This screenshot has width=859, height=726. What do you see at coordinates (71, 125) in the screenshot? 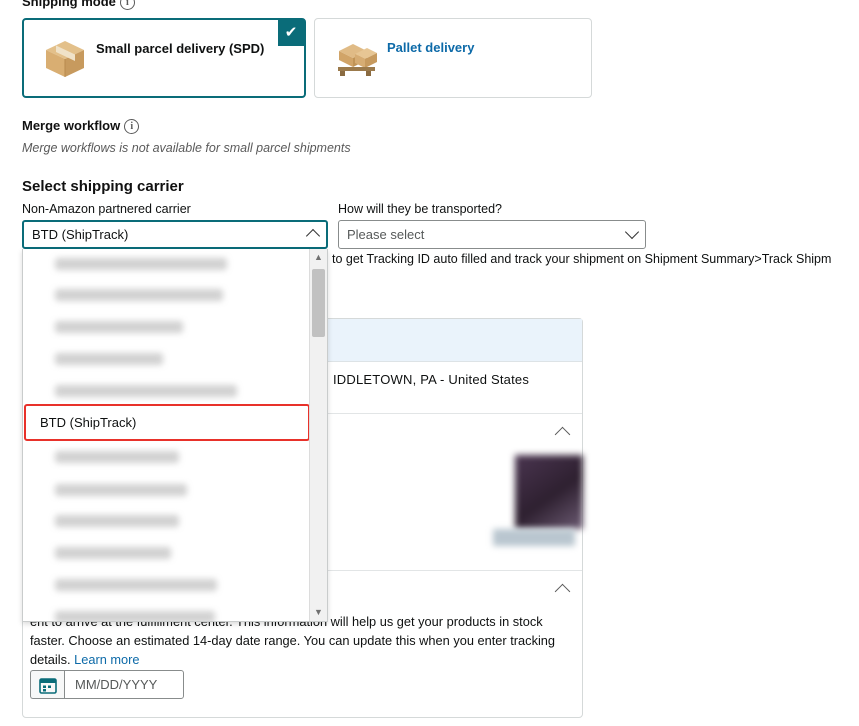
I see `merge-workflow-label-text: Merge workflow` at bounding box center [71, 125].